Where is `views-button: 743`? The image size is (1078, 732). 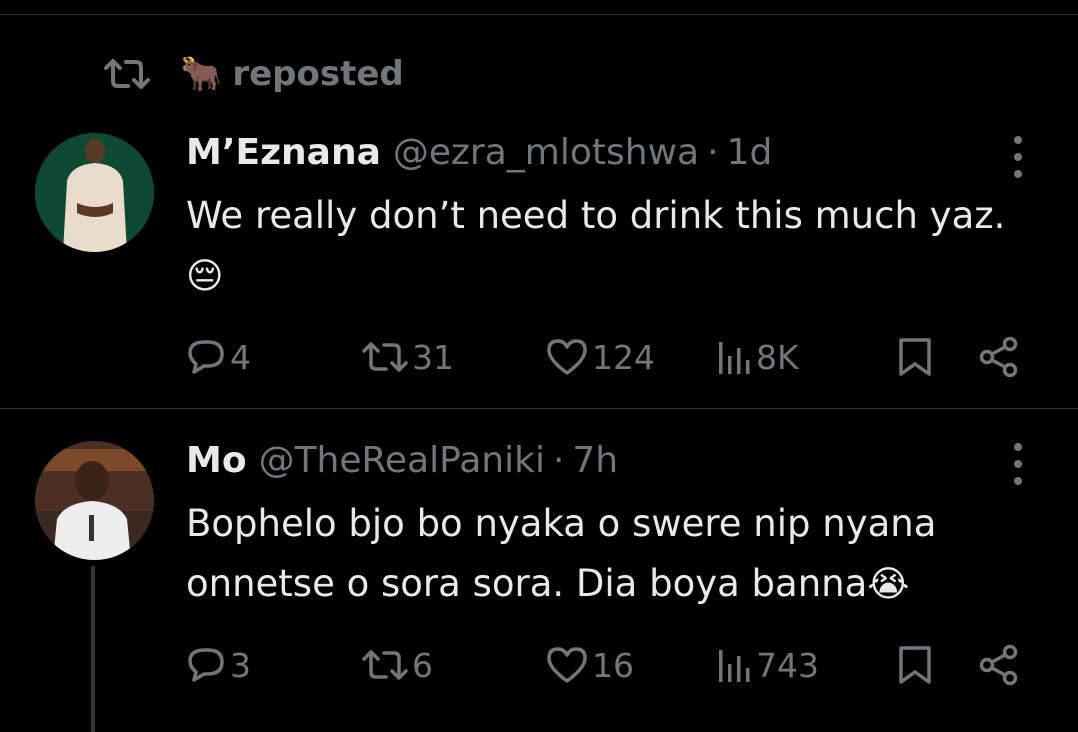 views-button: 743 is located at coordinates (767, 665).